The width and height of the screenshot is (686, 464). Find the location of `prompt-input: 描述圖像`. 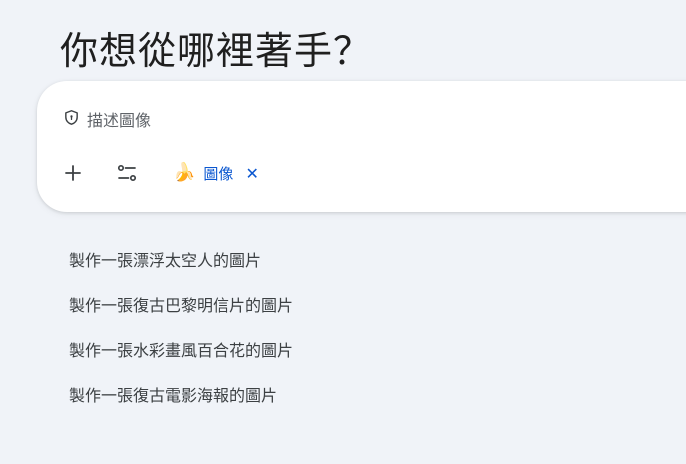

prompt-input: 描述圖像 is located at coordinates (107, 119).